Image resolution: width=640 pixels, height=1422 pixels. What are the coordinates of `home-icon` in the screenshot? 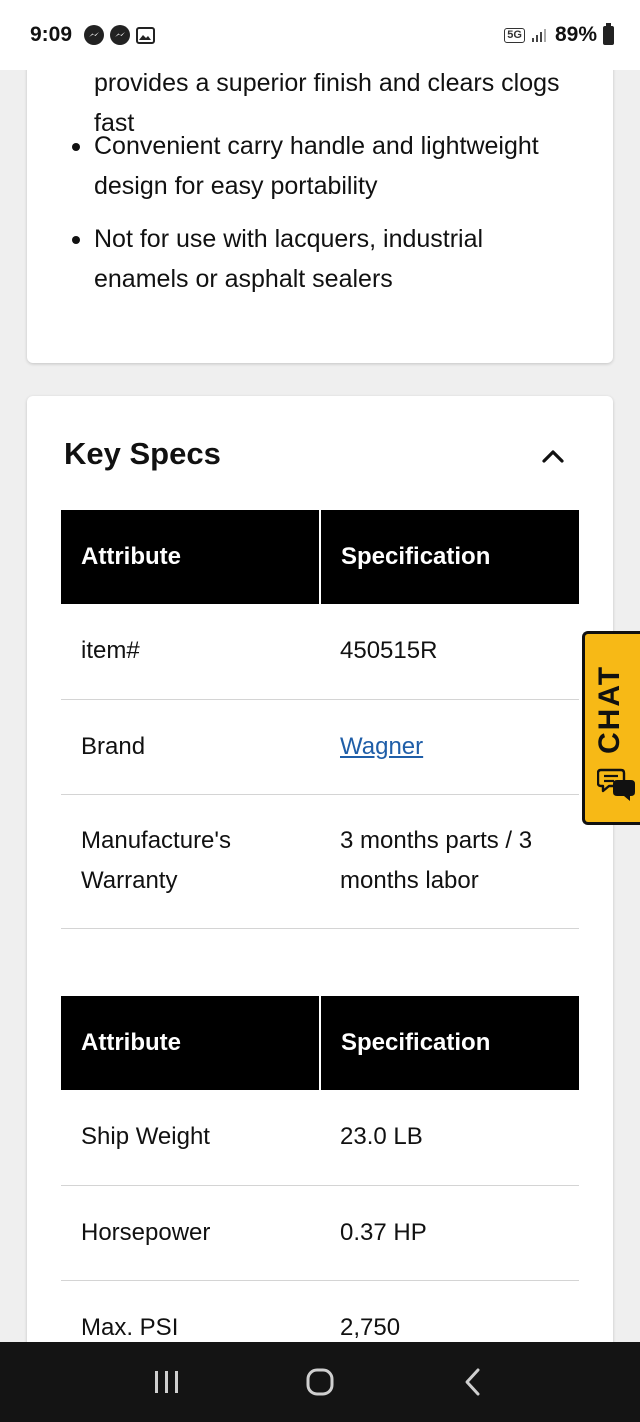 It's located at (320, 1382).